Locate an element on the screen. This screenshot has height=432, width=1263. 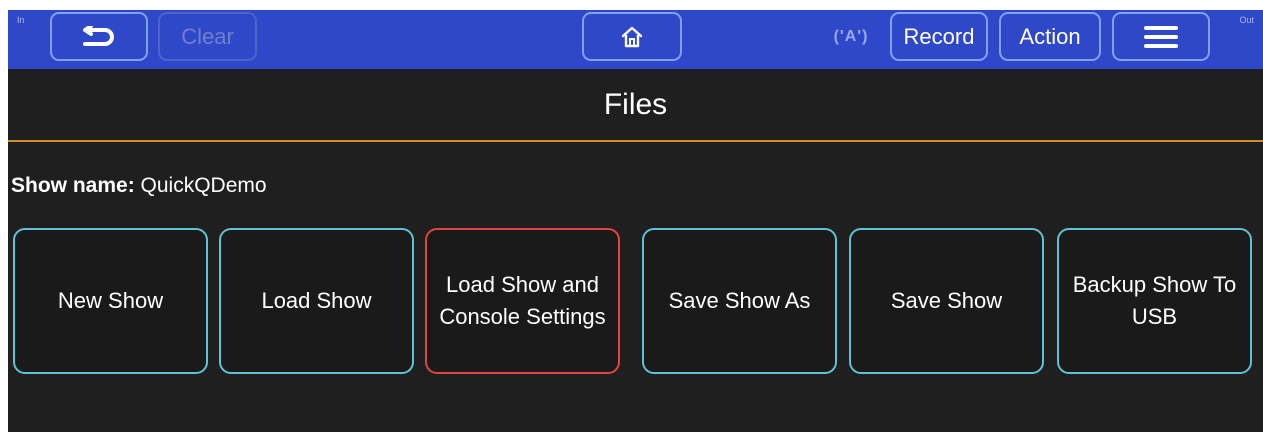
clear-button: Clear is located at coordinates (207, 36).